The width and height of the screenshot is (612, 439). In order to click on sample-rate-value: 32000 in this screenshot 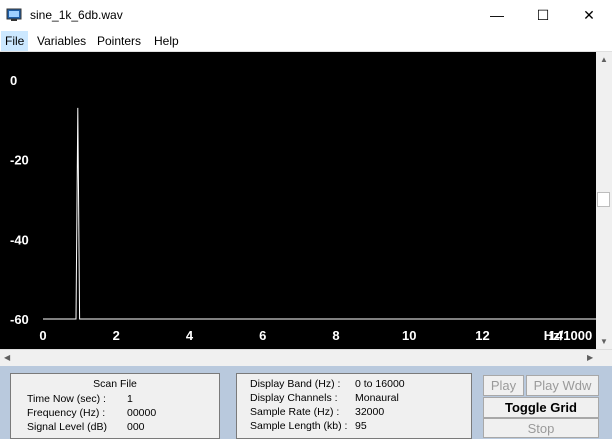, I will do `click(370, 412)`.